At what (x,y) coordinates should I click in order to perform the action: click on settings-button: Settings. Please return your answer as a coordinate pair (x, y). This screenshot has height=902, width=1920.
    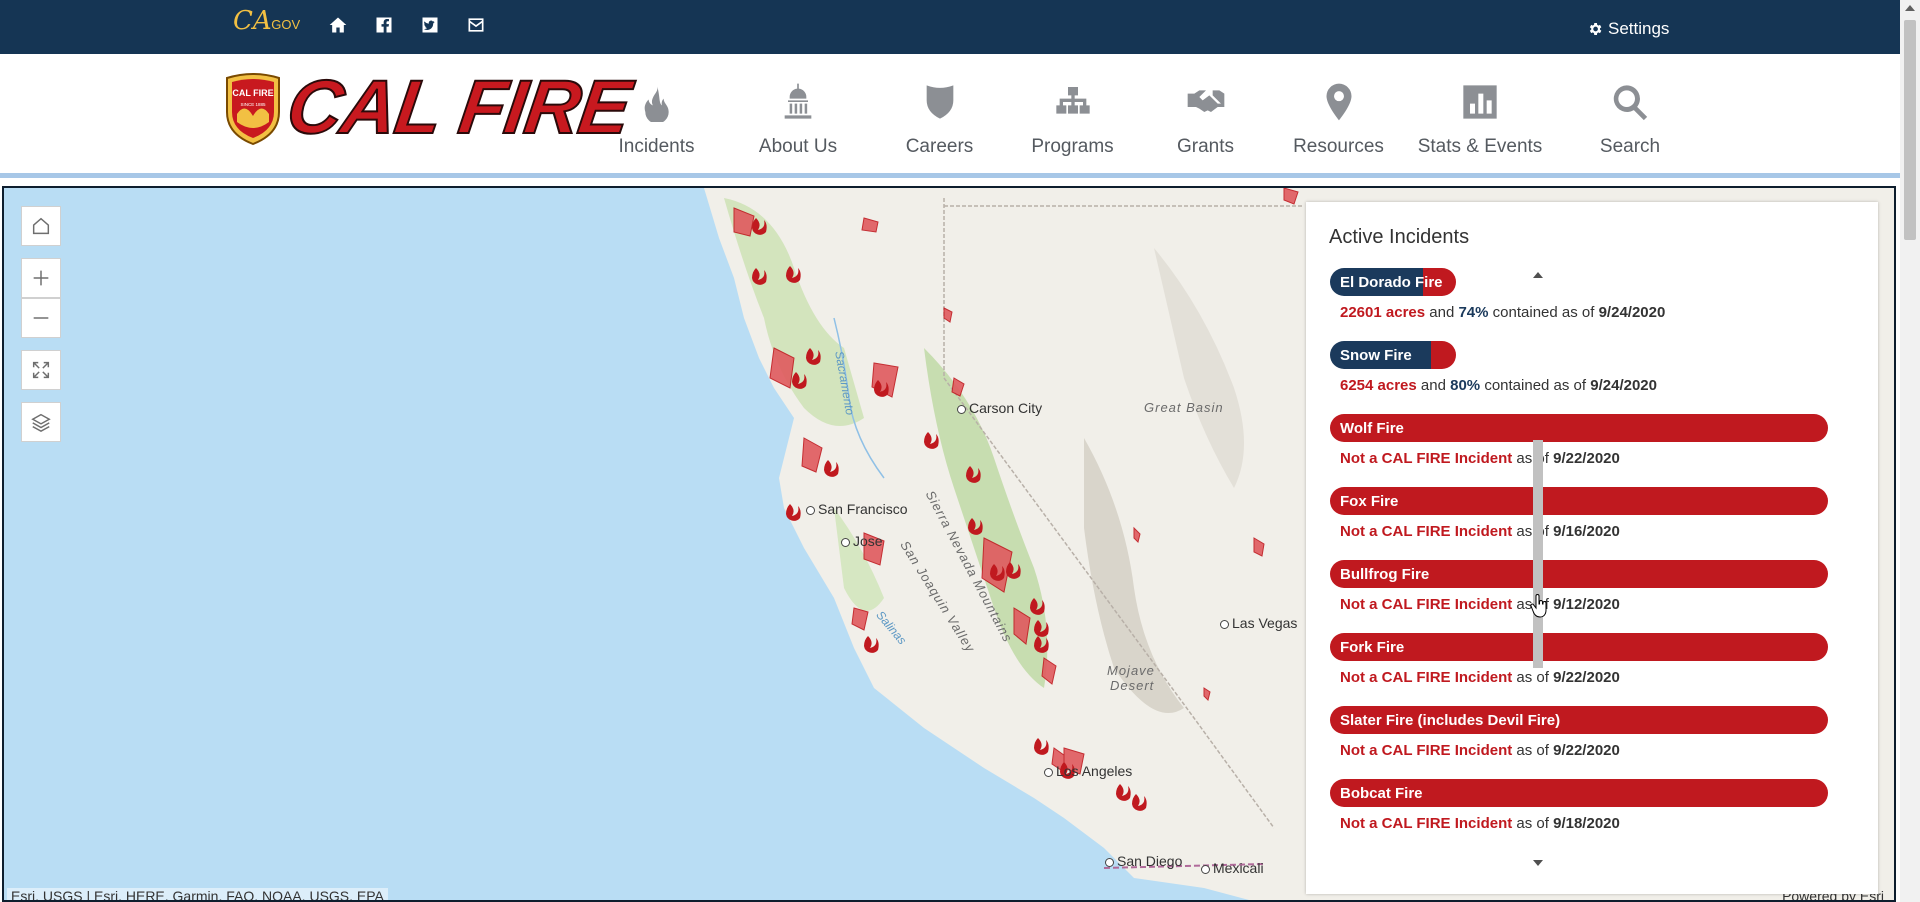
    Looking at the image, I should click on (1628, 29).